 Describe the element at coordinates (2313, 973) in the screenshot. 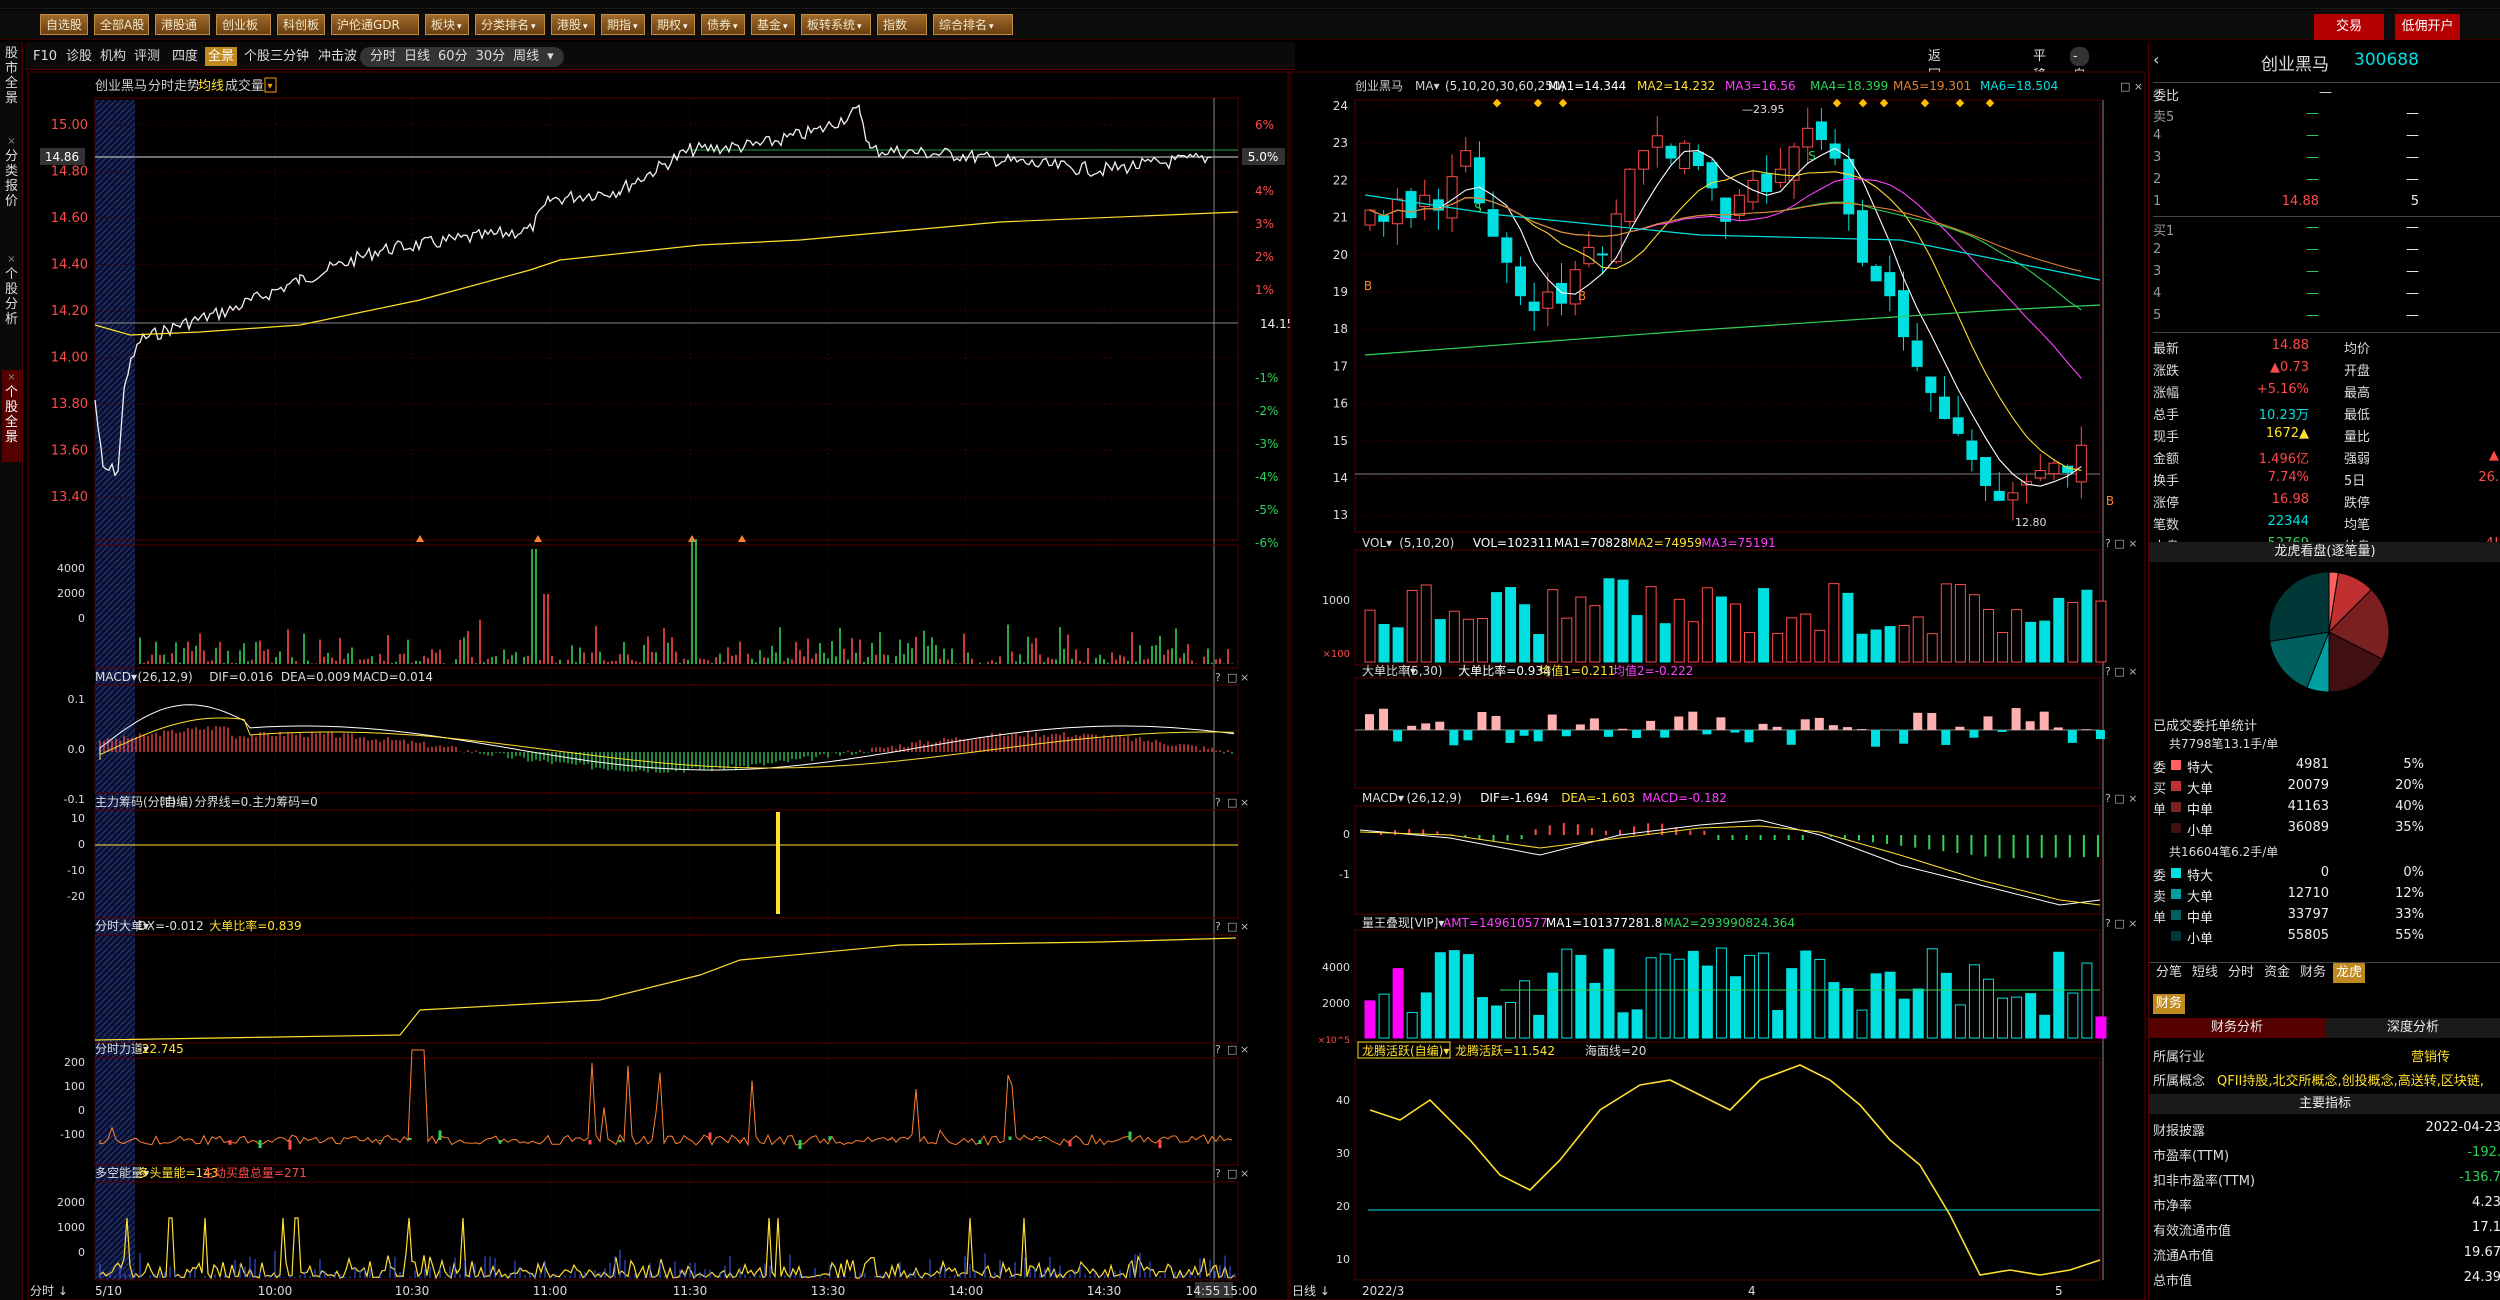

I see `bottom-tab: 财务` at that location.